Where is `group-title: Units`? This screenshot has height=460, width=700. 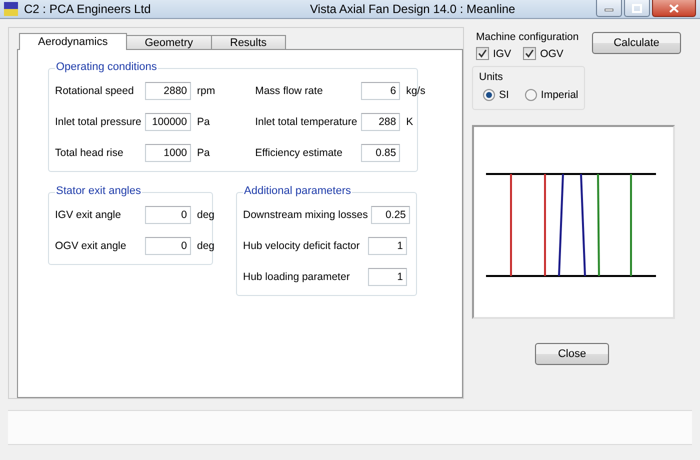
group-title: Units is located at coordinates (491, 77).